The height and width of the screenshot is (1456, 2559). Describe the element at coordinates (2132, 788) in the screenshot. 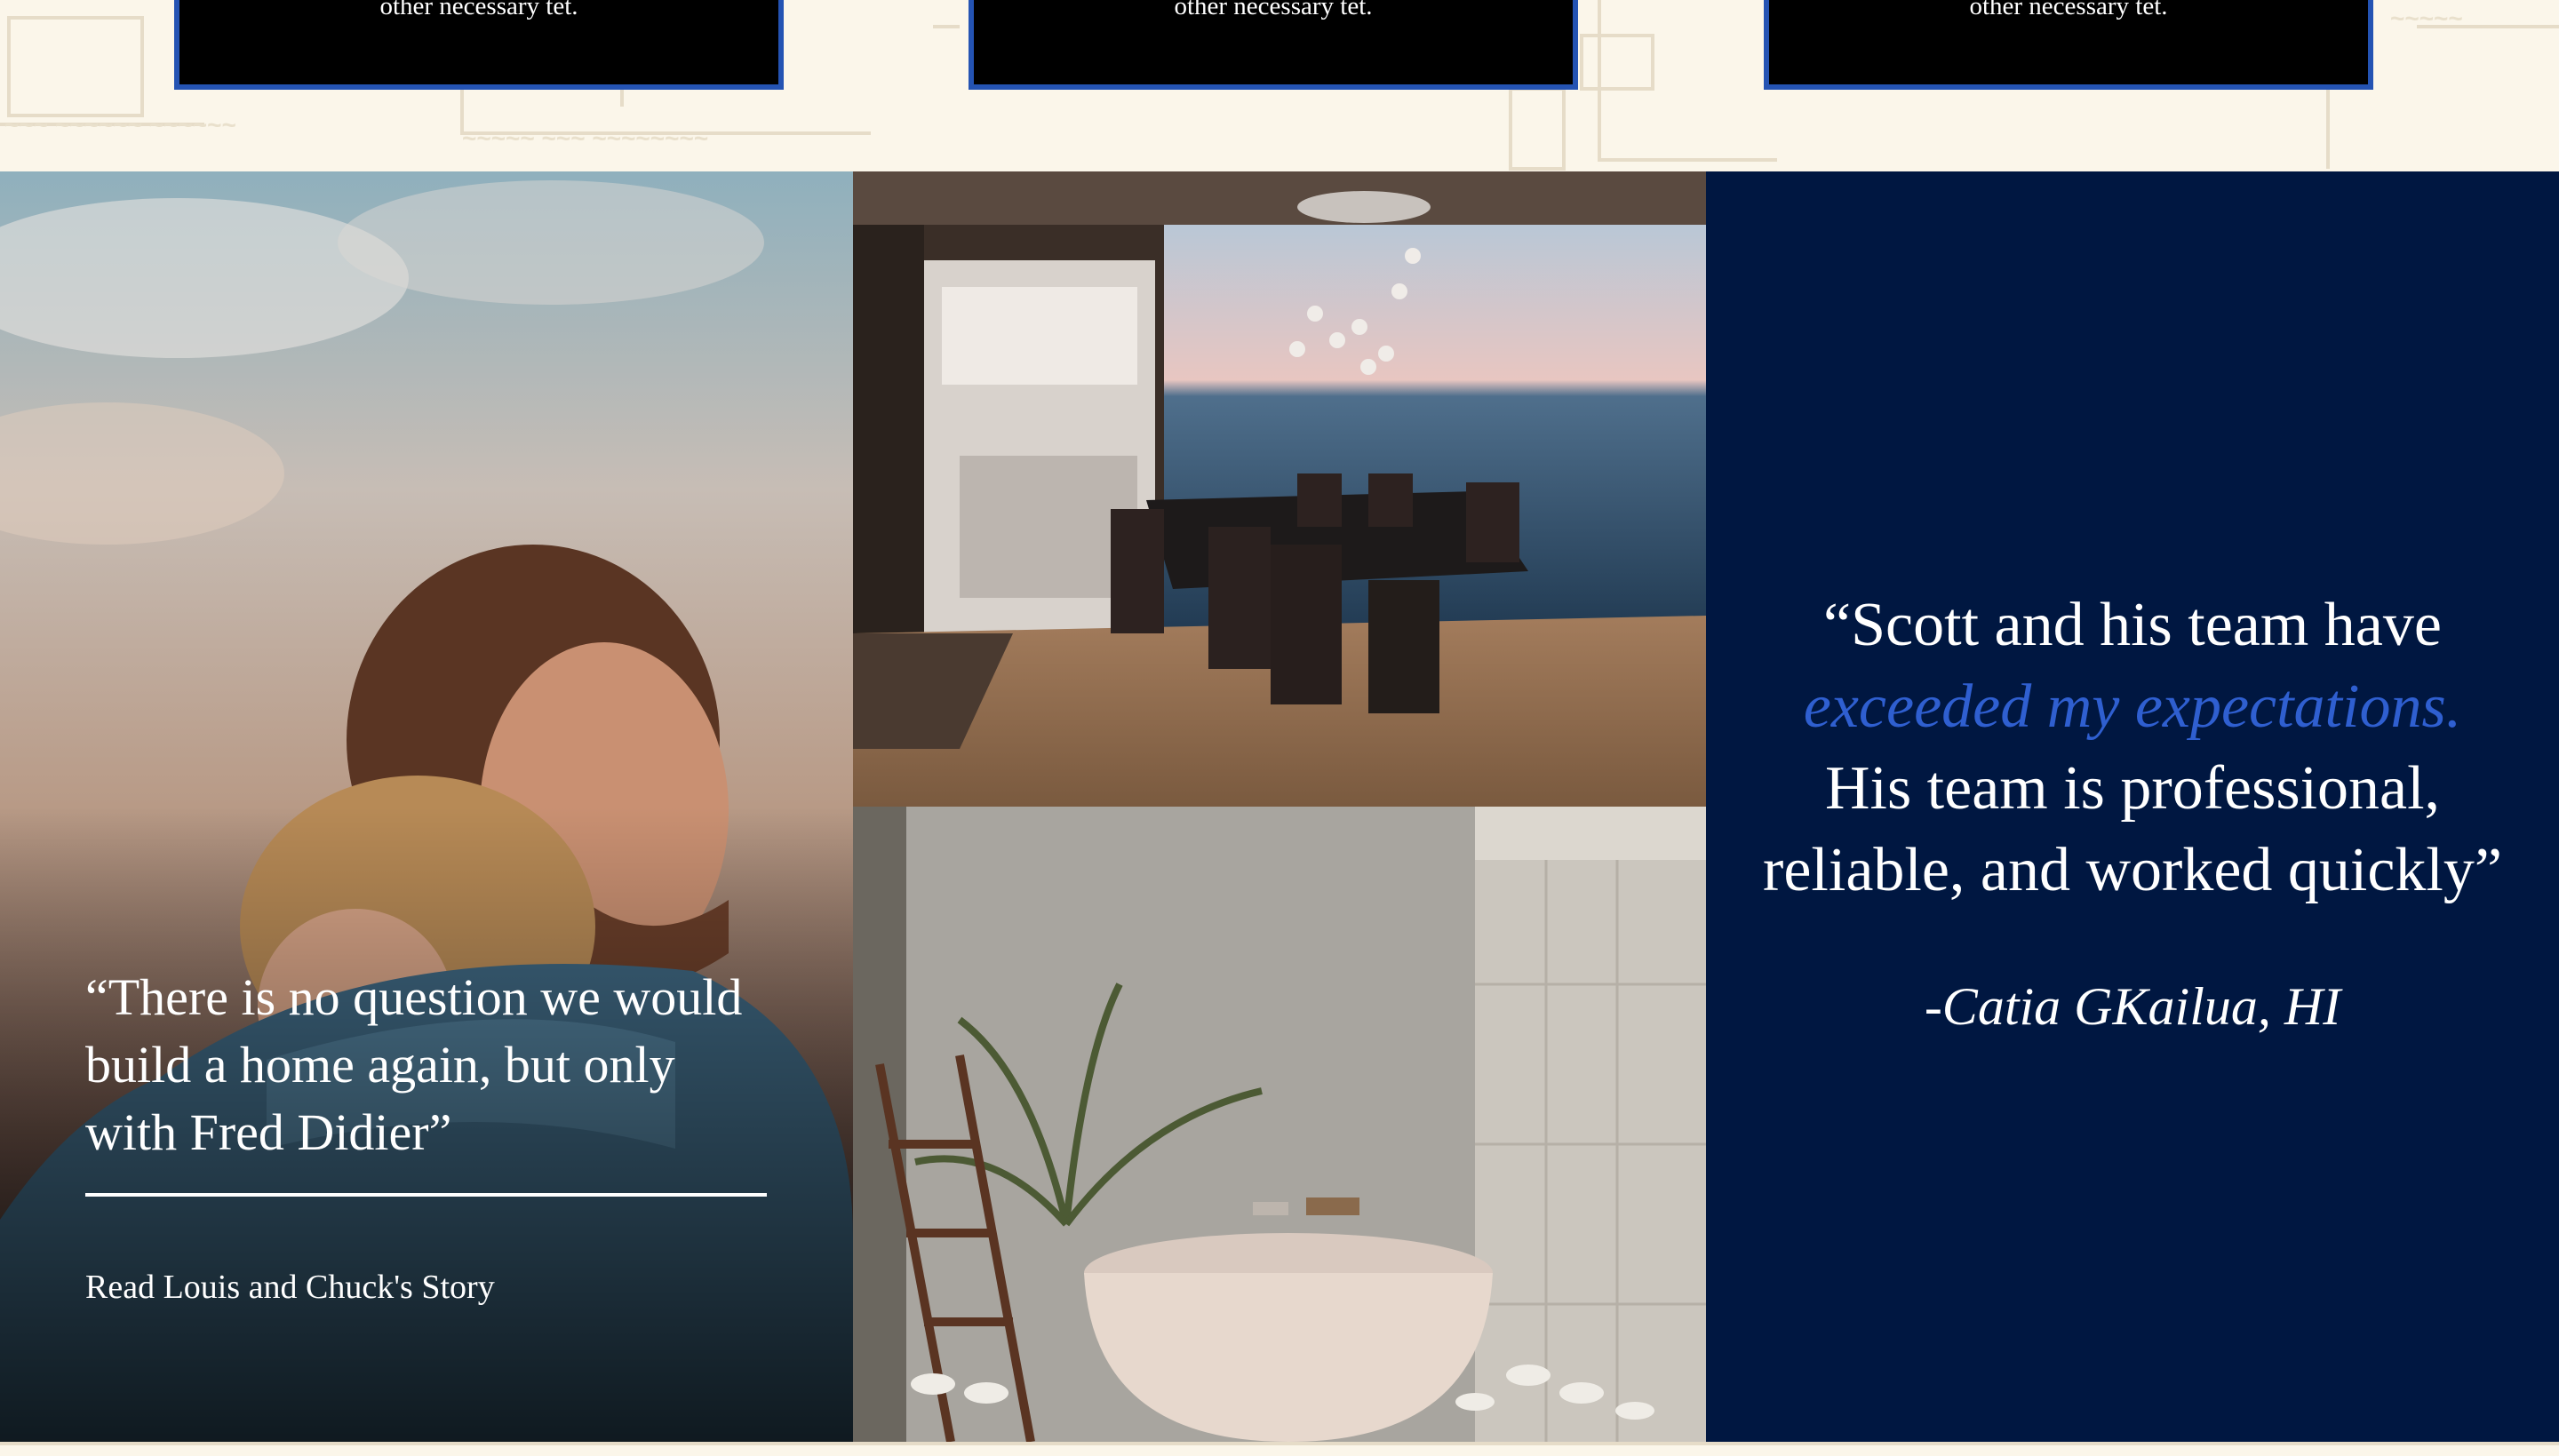

I see `testimonial-line: His team is professional,` at that location.